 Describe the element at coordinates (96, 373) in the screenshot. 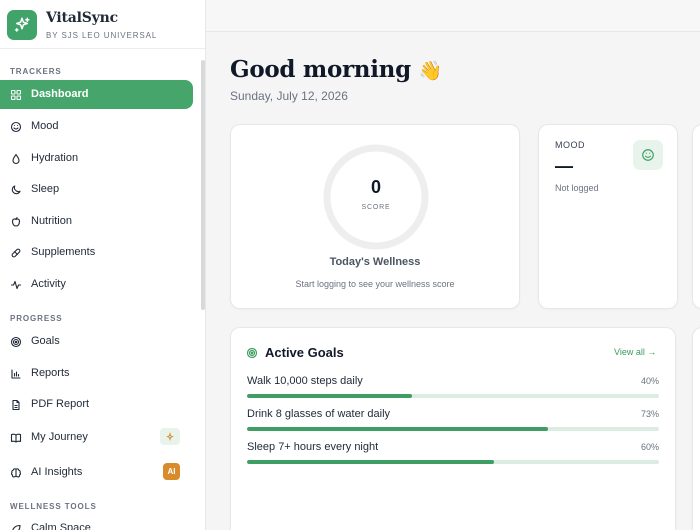

I see `sidebar-item-reports: Reports` at that location.